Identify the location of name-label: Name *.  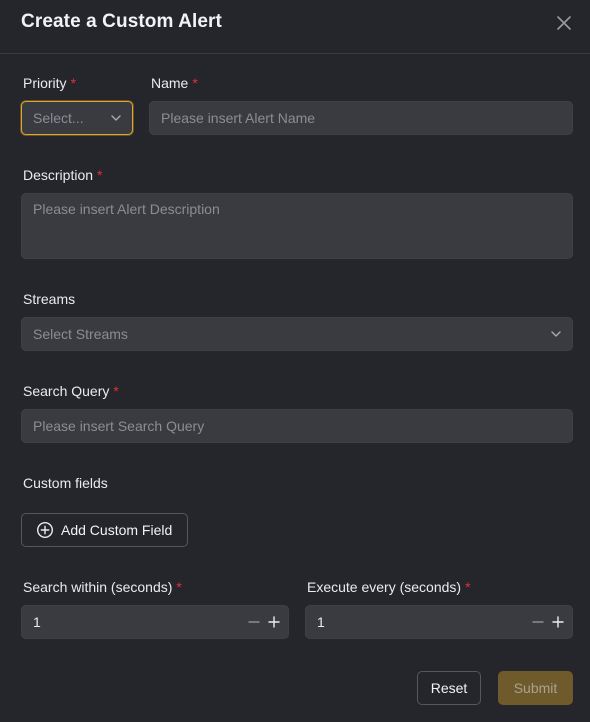
(174, 83).